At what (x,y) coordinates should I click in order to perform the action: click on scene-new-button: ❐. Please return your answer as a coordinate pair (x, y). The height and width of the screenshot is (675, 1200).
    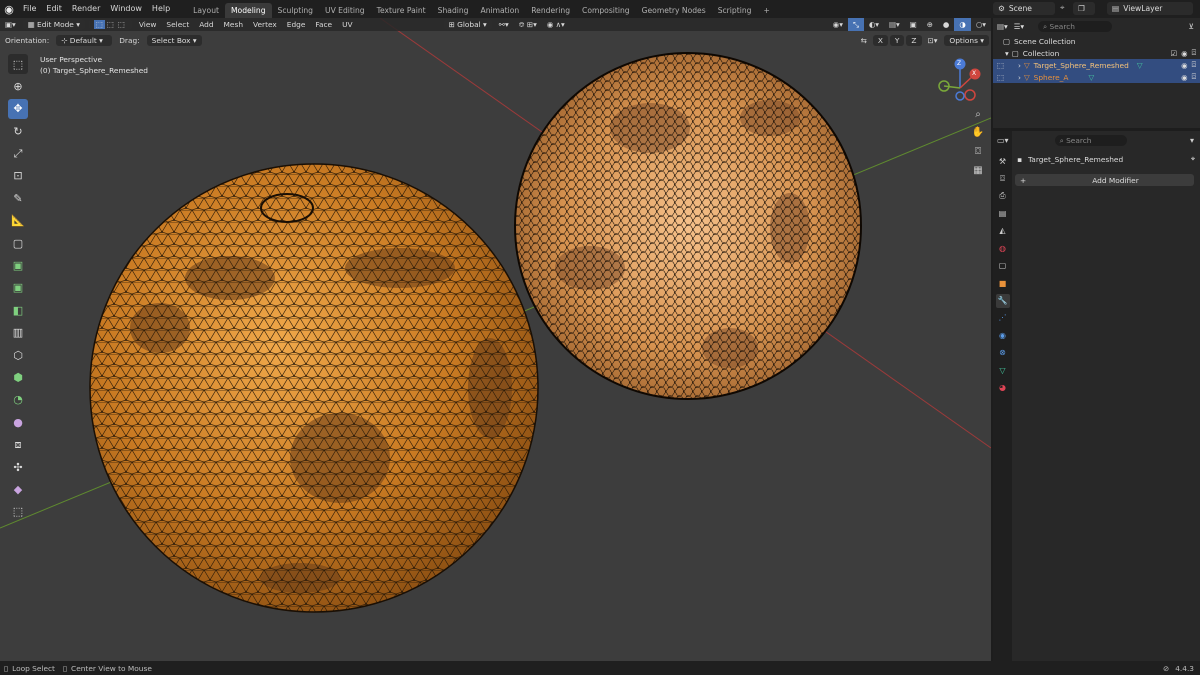
    Looking at the image, I should click on (1084, 8).